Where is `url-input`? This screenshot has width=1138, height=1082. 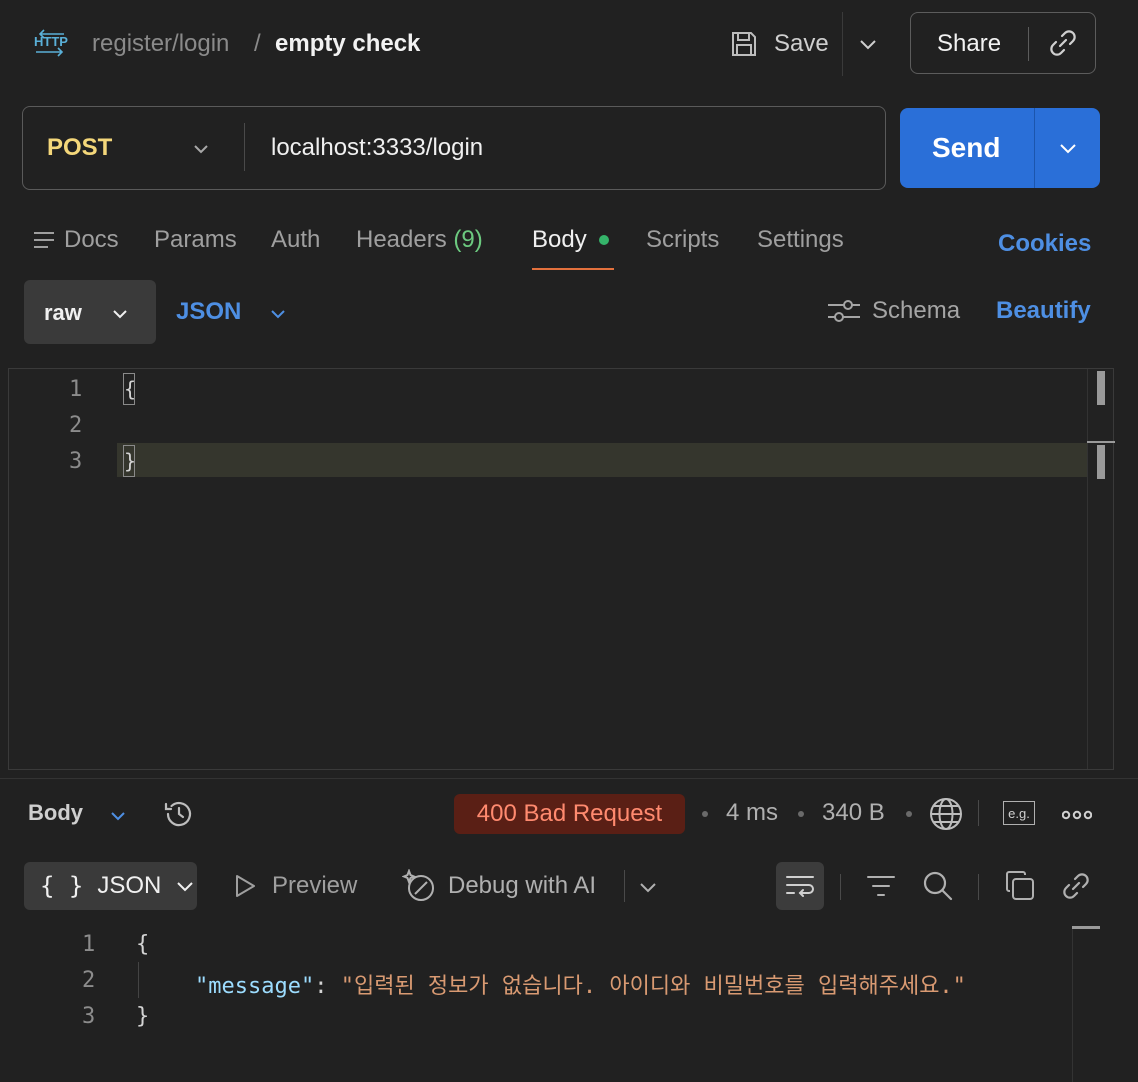 url-input is located at coordinates (566, 148).